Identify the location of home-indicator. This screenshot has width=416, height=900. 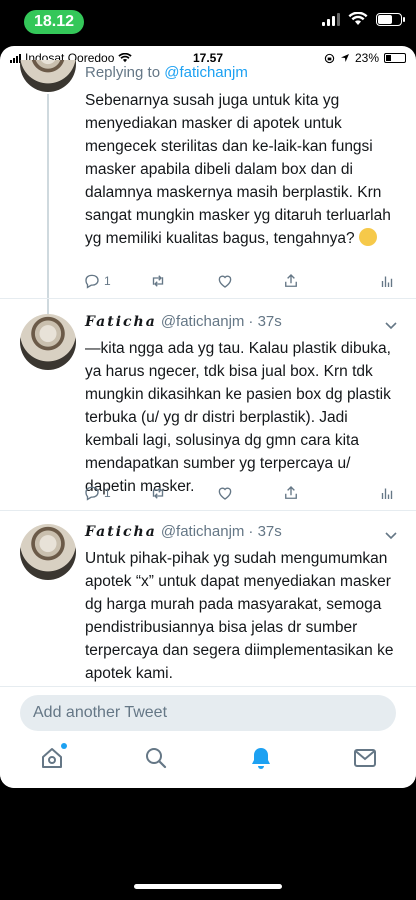
(208, 886).